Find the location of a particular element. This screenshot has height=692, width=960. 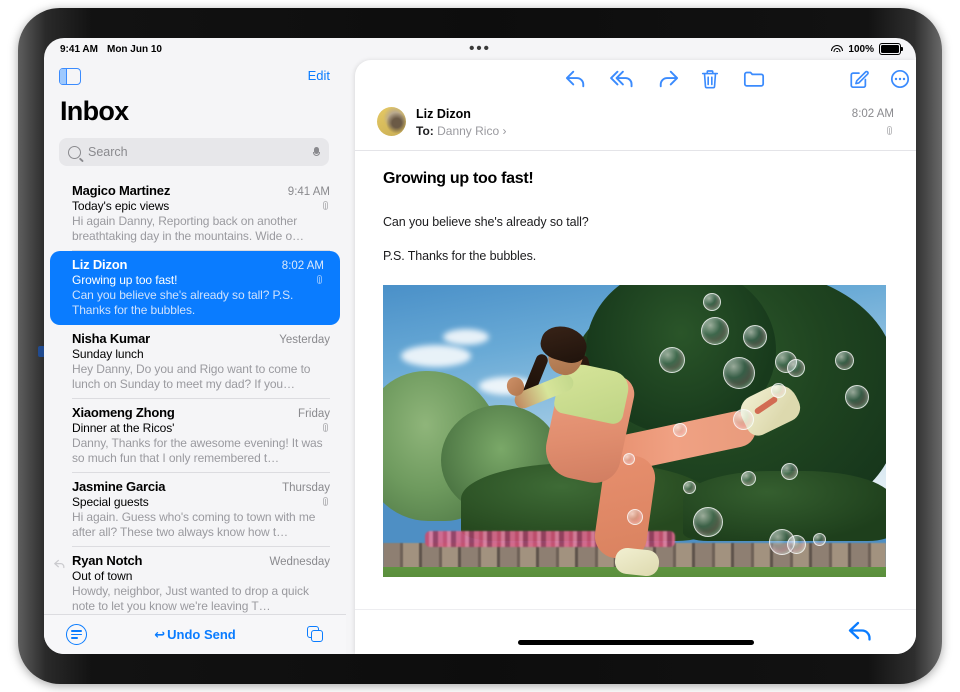

edit-button: Edit is located at coordinates (319, 75).